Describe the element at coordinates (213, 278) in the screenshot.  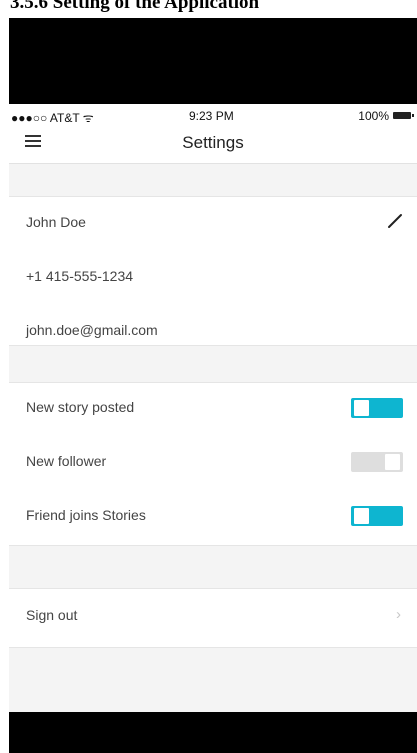
I see `profile-phone-row: +1 415-555-1234` at that location.